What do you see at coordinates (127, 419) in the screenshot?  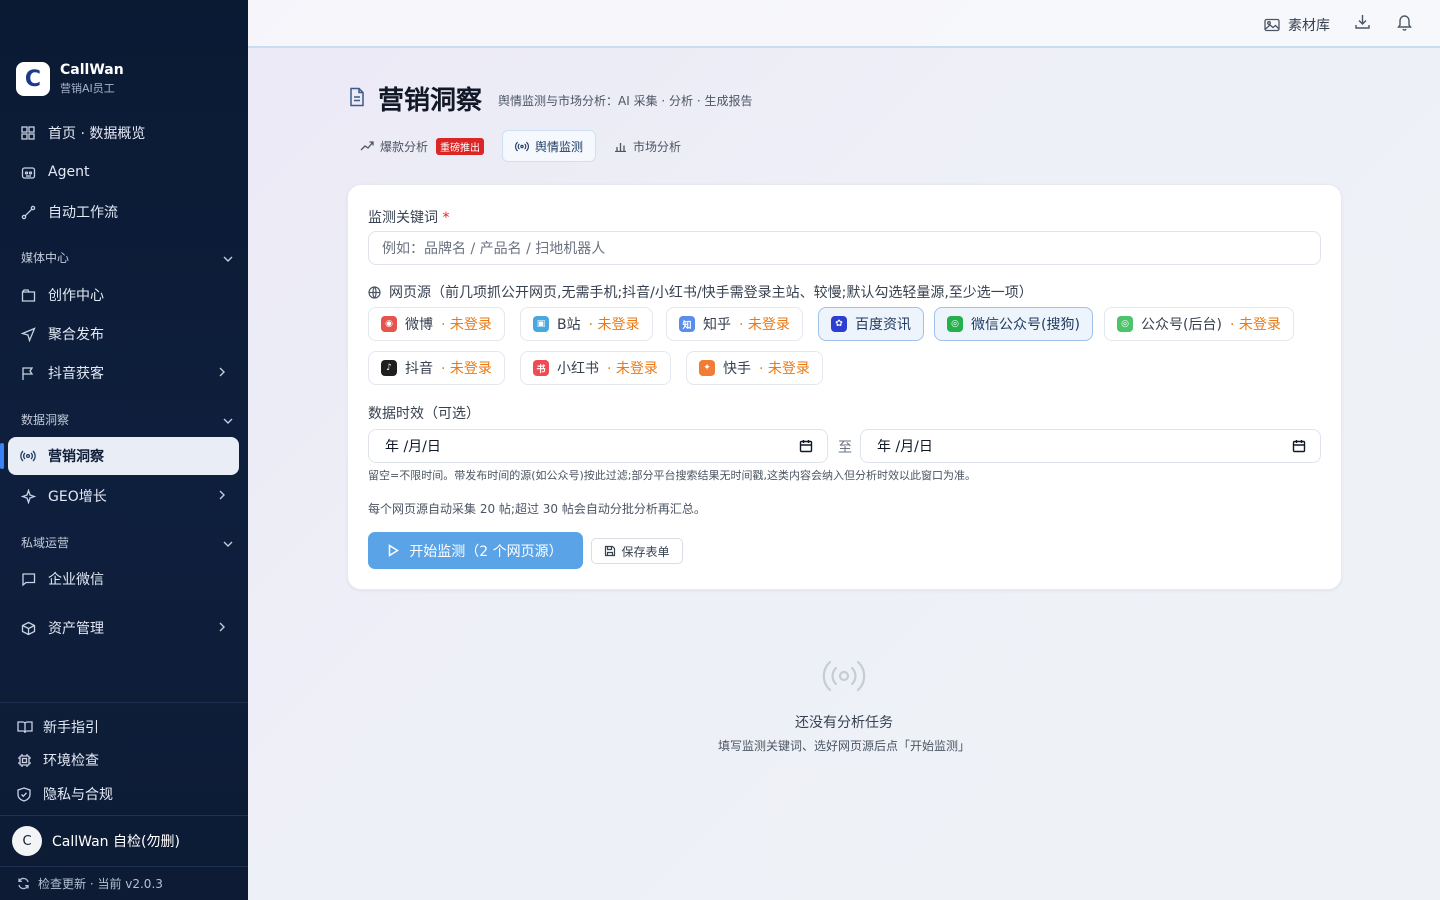 I see `section-insight: 数据洞察` at bounding box center [127, 419].